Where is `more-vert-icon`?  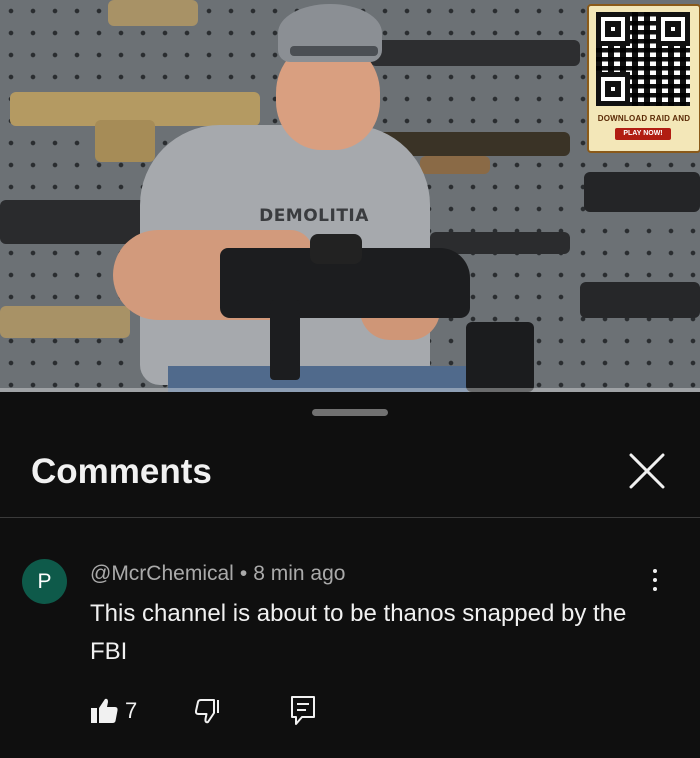 more-vert-icon is located at coordinates (655, 580).